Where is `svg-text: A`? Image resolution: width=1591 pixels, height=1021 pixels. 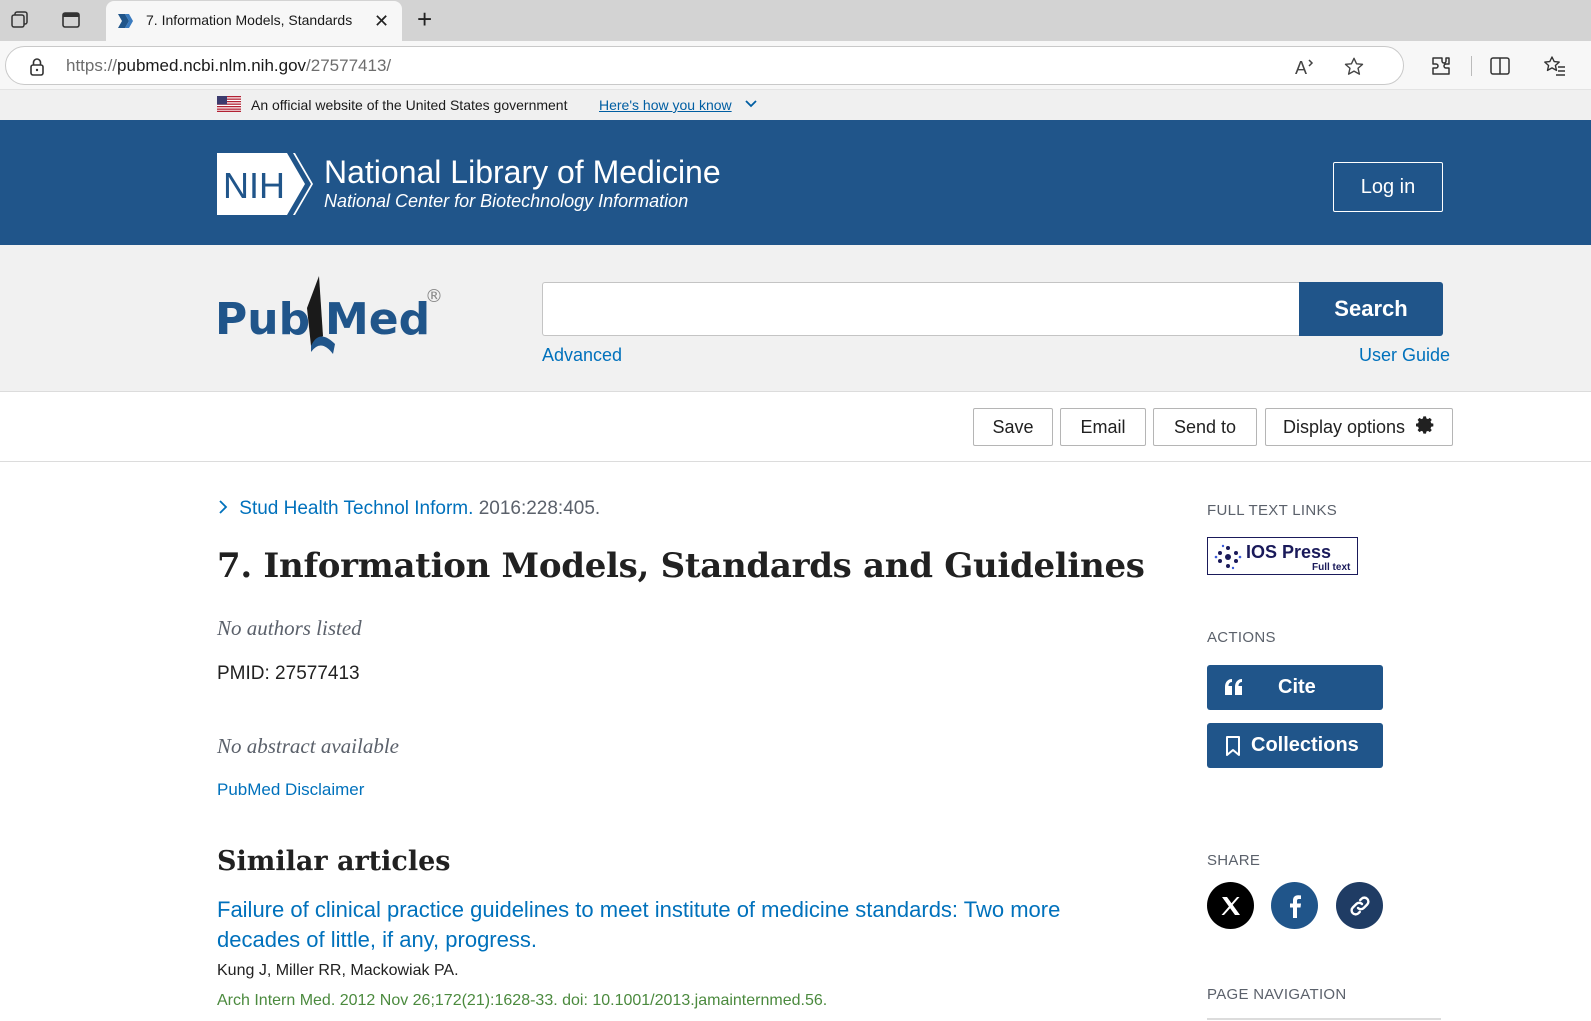
svg-text: A is located at coordinates (1301, 68).